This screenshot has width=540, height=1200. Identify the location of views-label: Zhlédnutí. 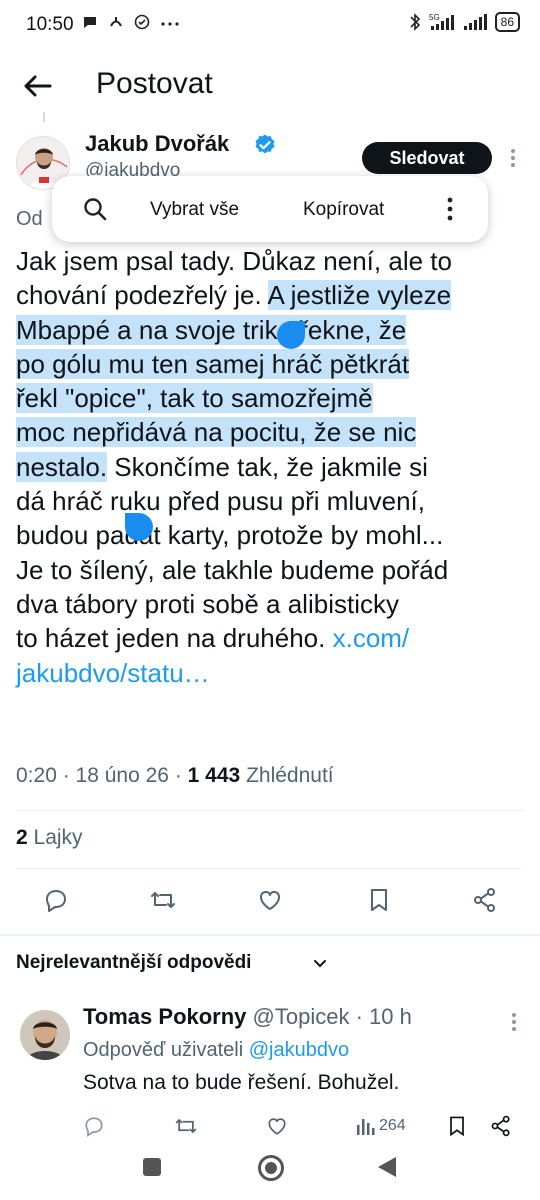
(290, 775).